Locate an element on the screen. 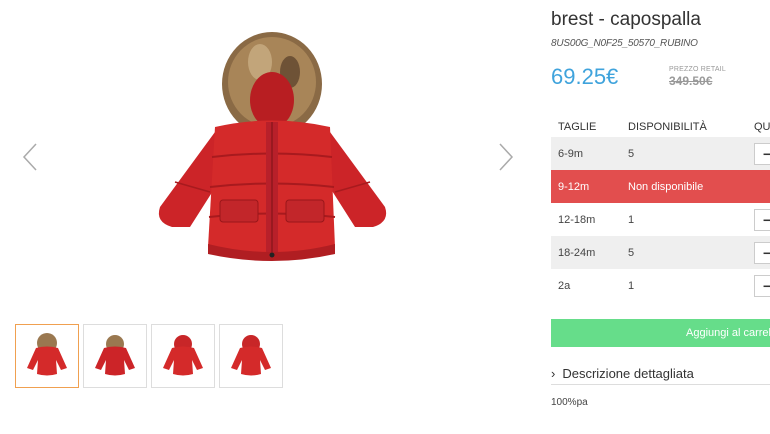 This screenshot has width=770, height=434. product-sku: 8US00G_N0F25_50570_RUBINO is located at coordinates (624, 43).